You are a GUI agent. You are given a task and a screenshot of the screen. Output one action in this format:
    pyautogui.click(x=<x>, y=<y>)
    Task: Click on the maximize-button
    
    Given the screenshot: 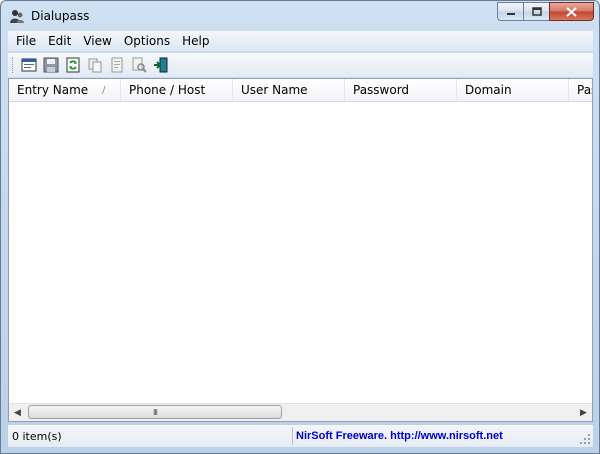 What is the action you would take?
    pyautogui.click(x=536, y=11)
    